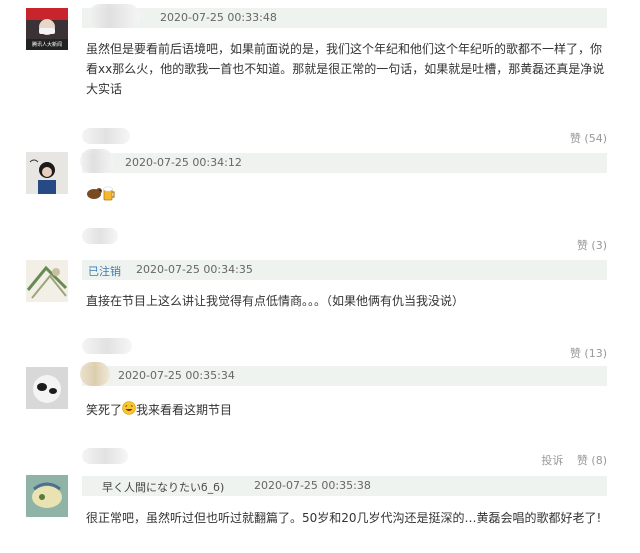  What do you see at coordinates (47, 29) in the screenshot?
I see `avatar: 腾讯人大新闻` at bounding box center [47, 29].